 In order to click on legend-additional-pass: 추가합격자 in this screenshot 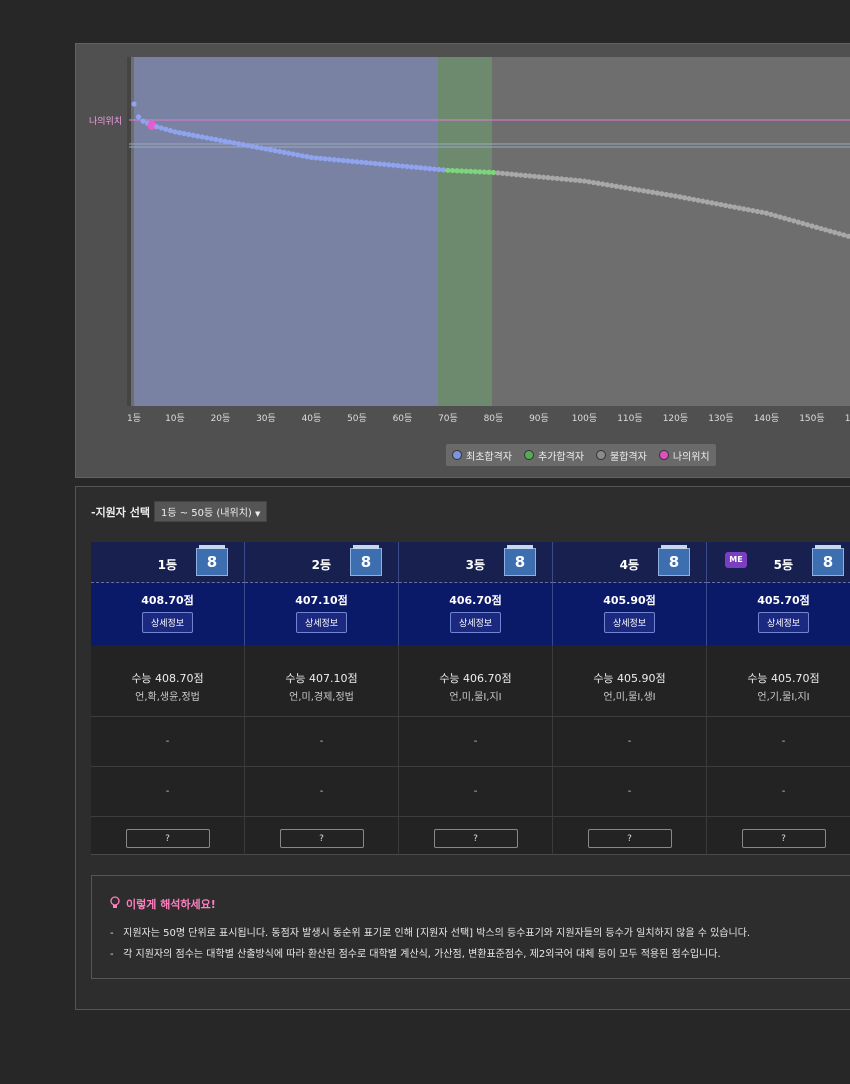, I will do `click(554, 455)`.